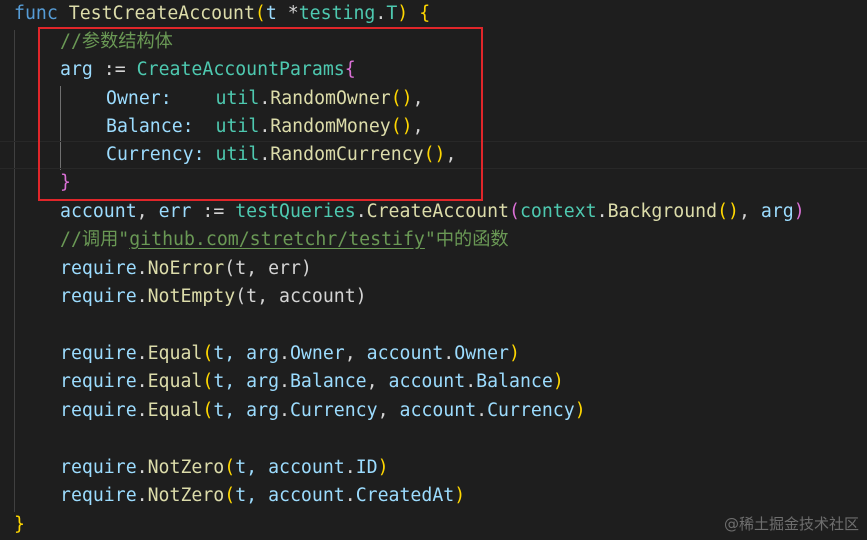 The image size is (867, 540). What do you see at coordinates (301, 296) in the screenshot?
I see `args: (t, account)` at bounding box center [301, 296].